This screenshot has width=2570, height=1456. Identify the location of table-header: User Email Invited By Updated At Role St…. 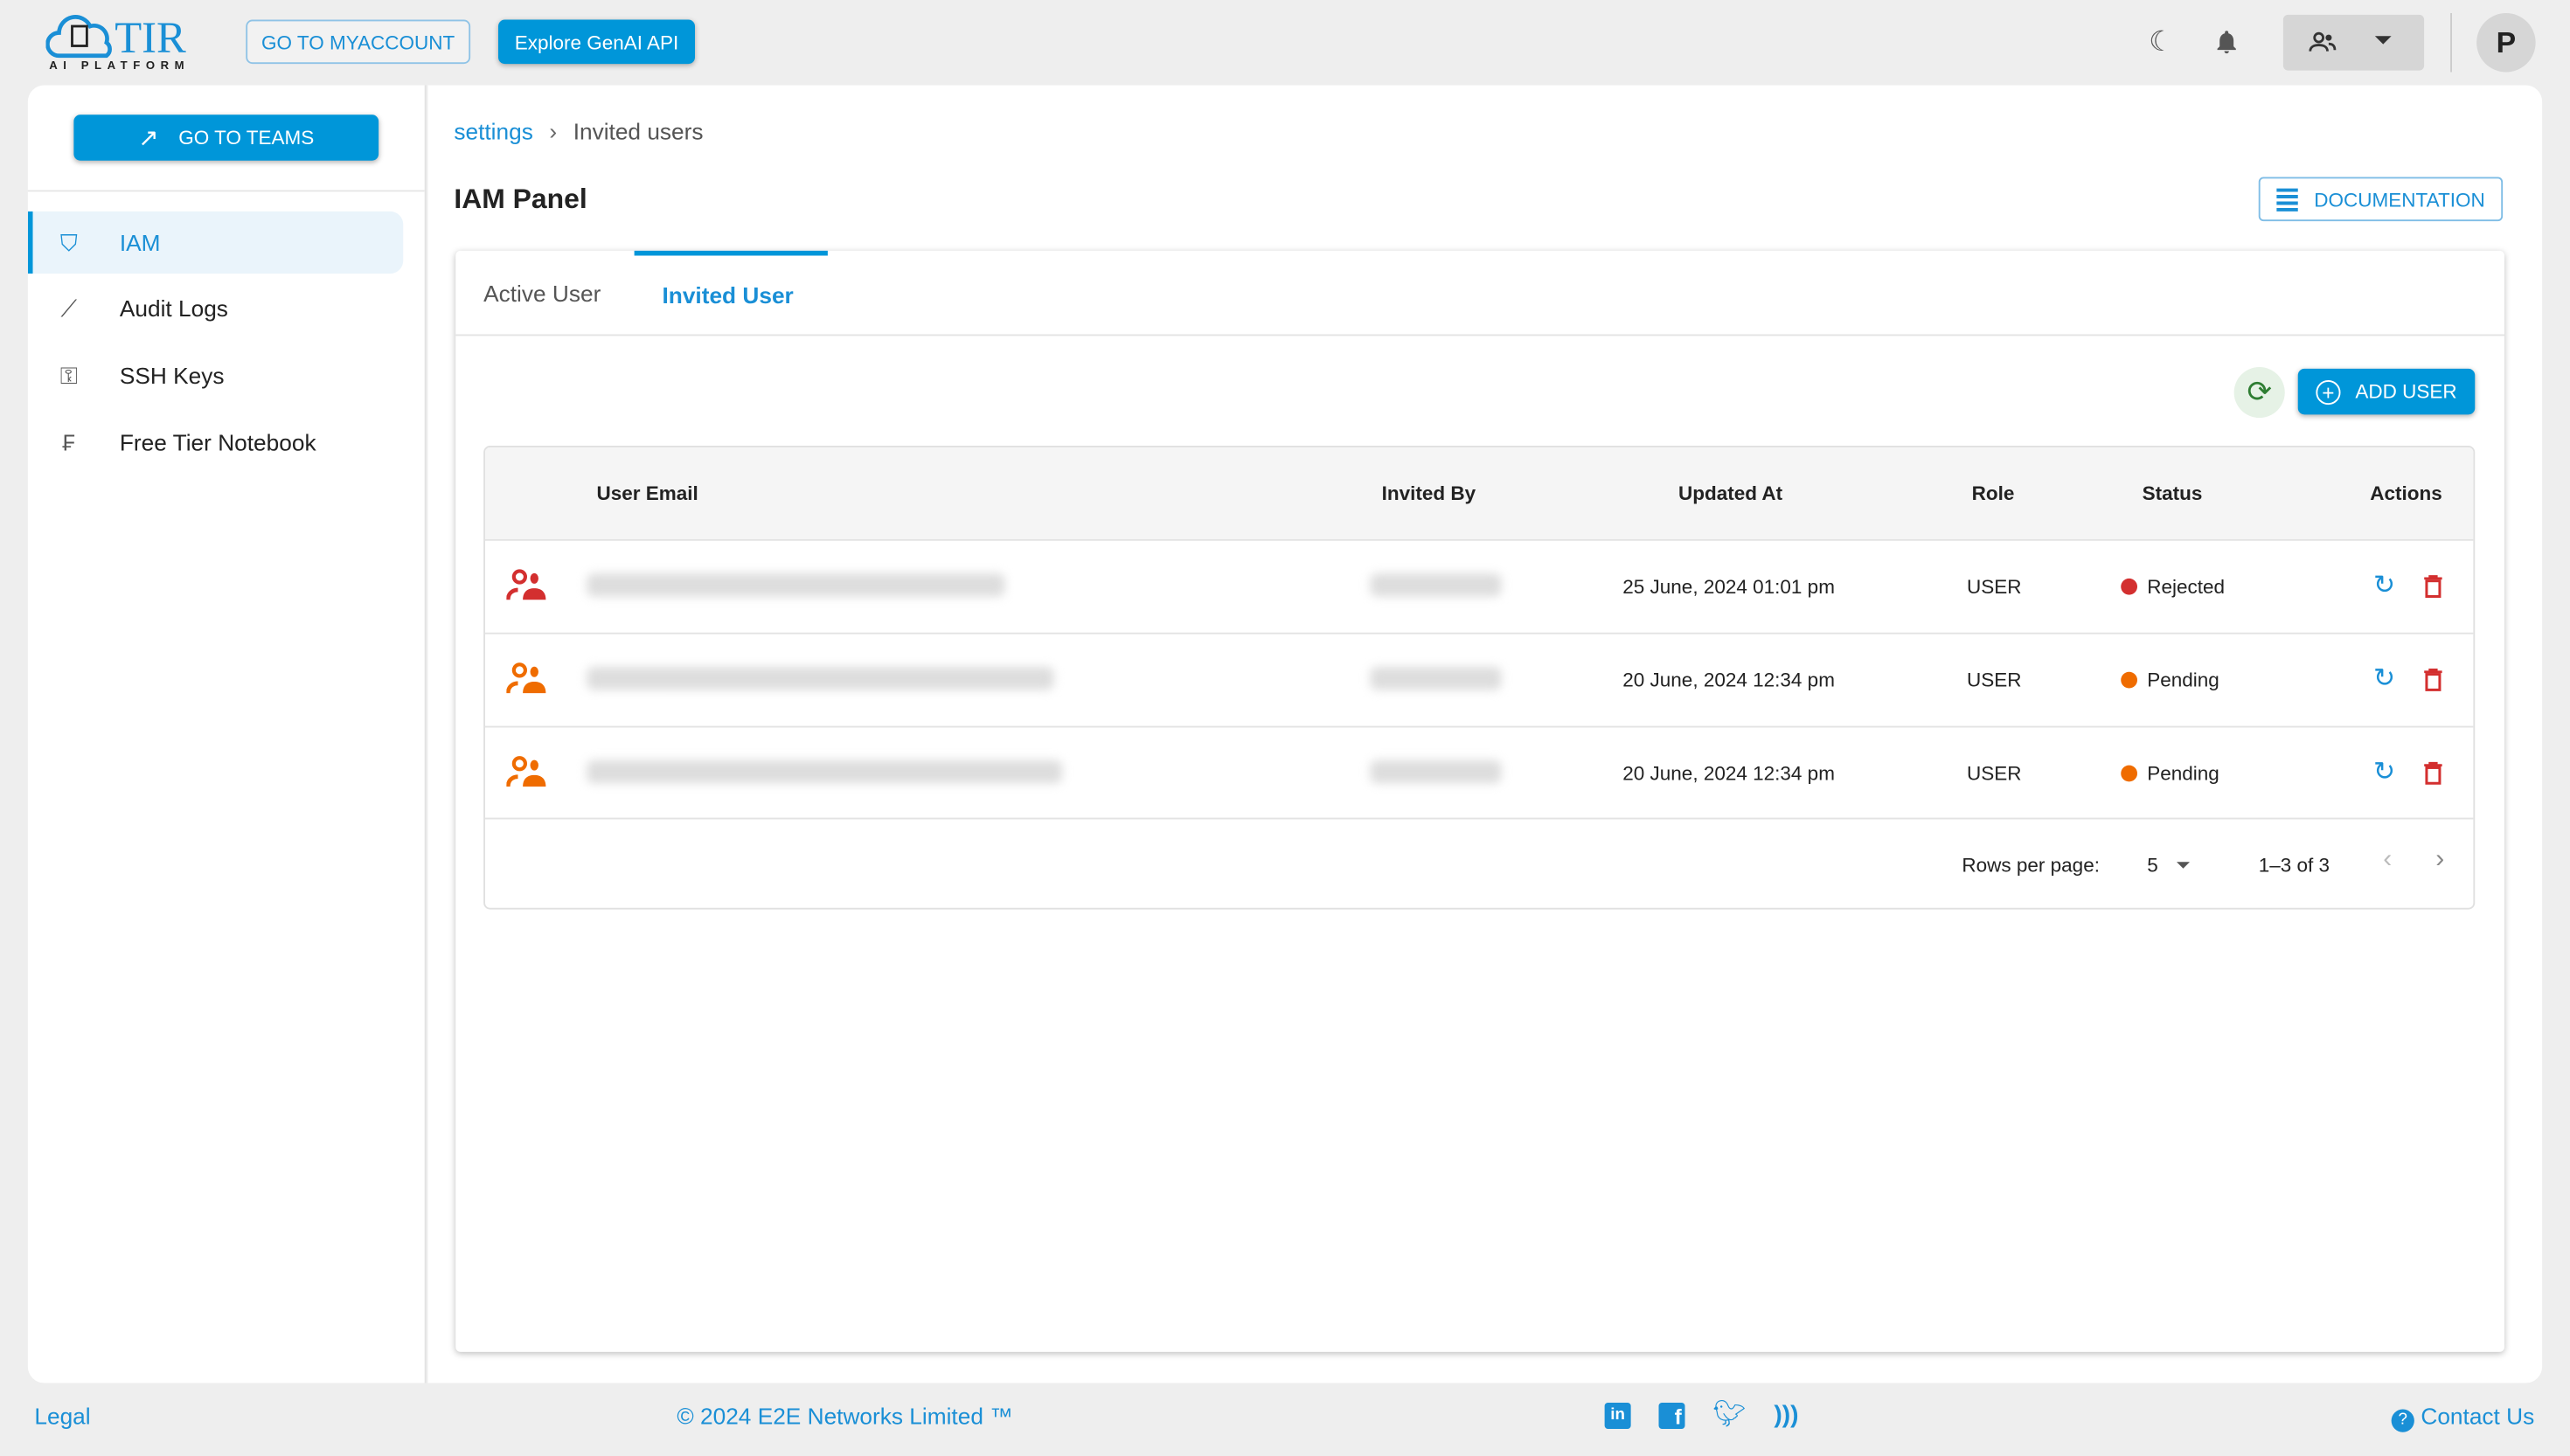
(1479, 493).